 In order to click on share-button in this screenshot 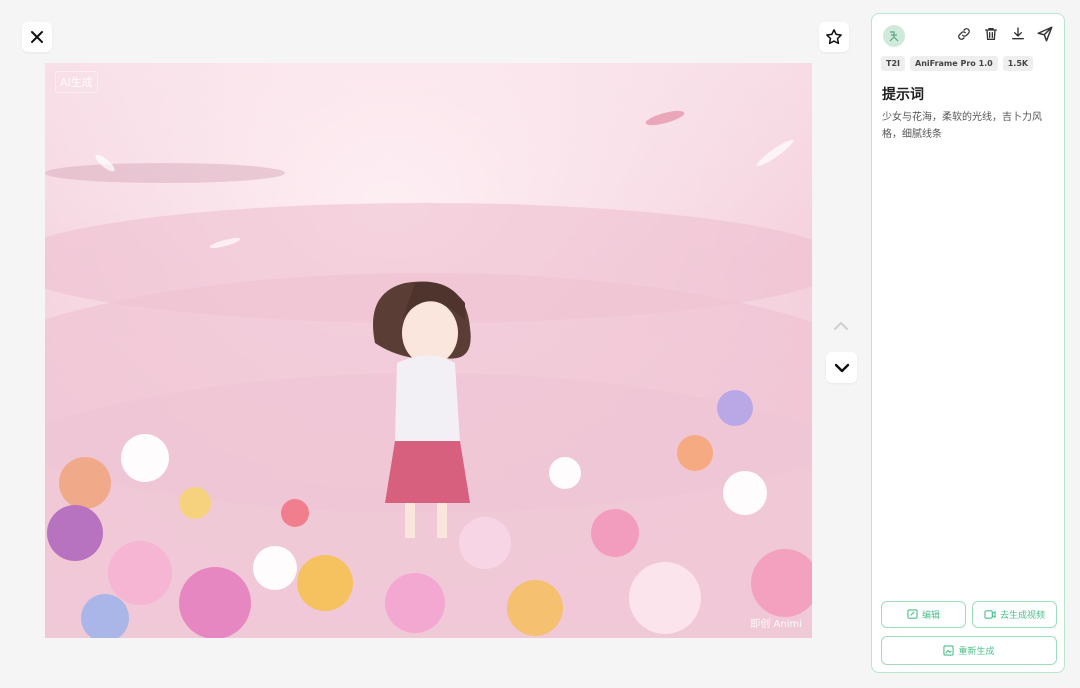, I will do `click(1045, 34)`.